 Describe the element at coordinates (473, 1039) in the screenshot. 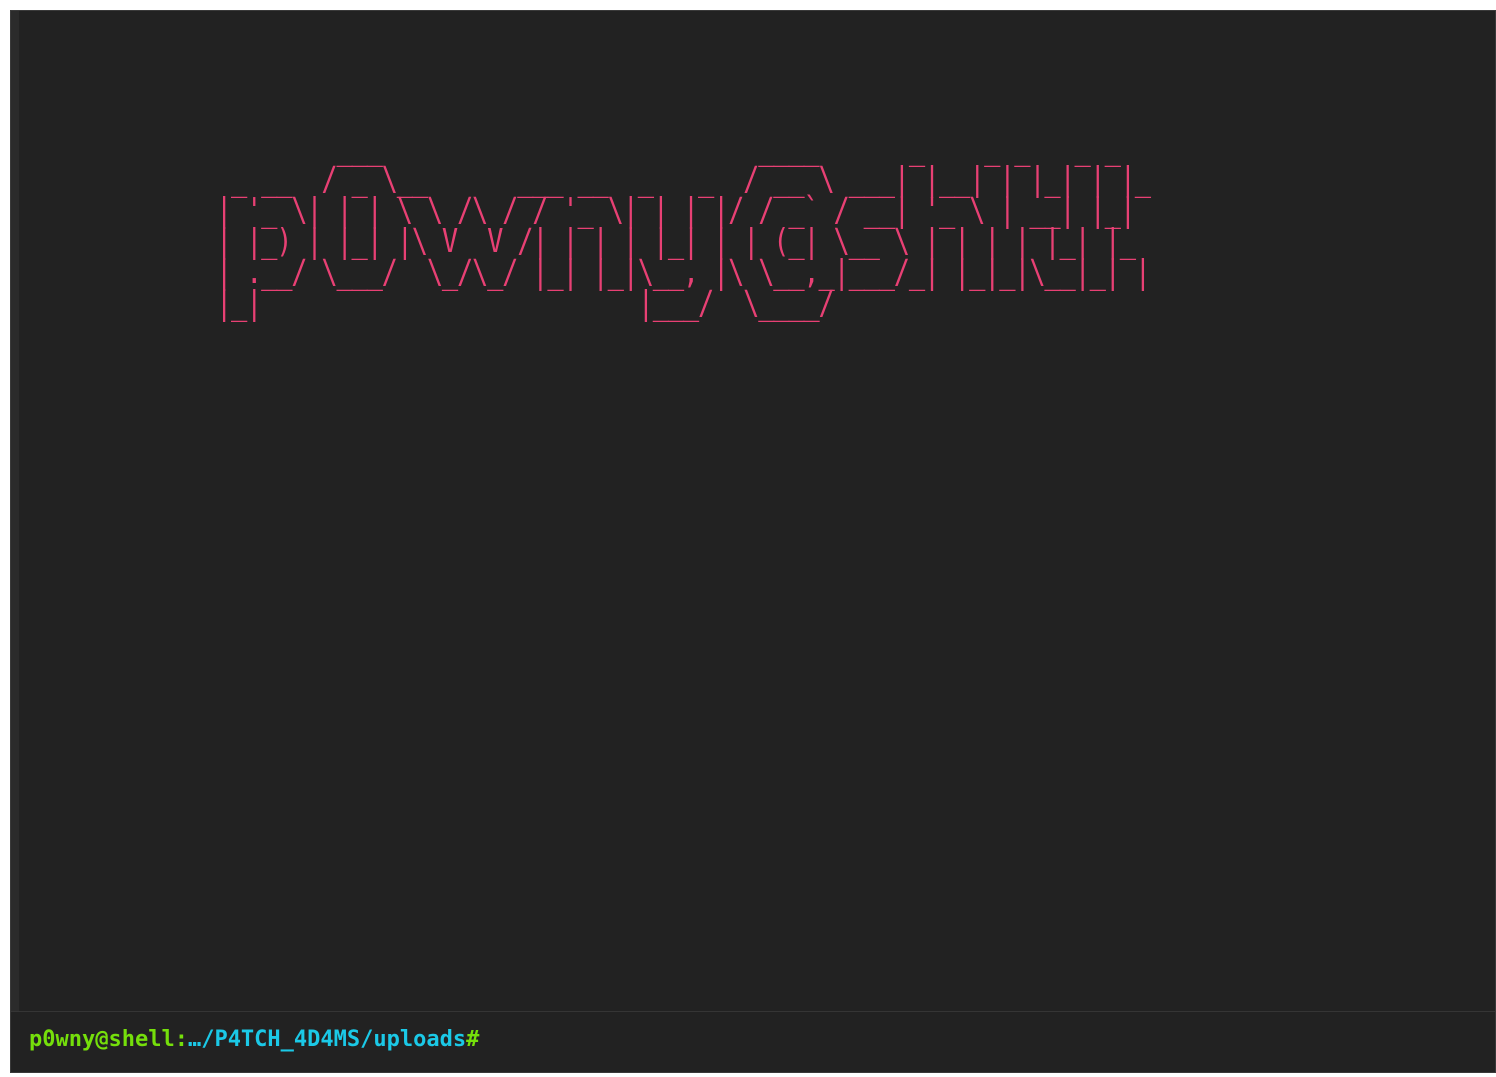

I see `prompt-symbol: #` at that location.